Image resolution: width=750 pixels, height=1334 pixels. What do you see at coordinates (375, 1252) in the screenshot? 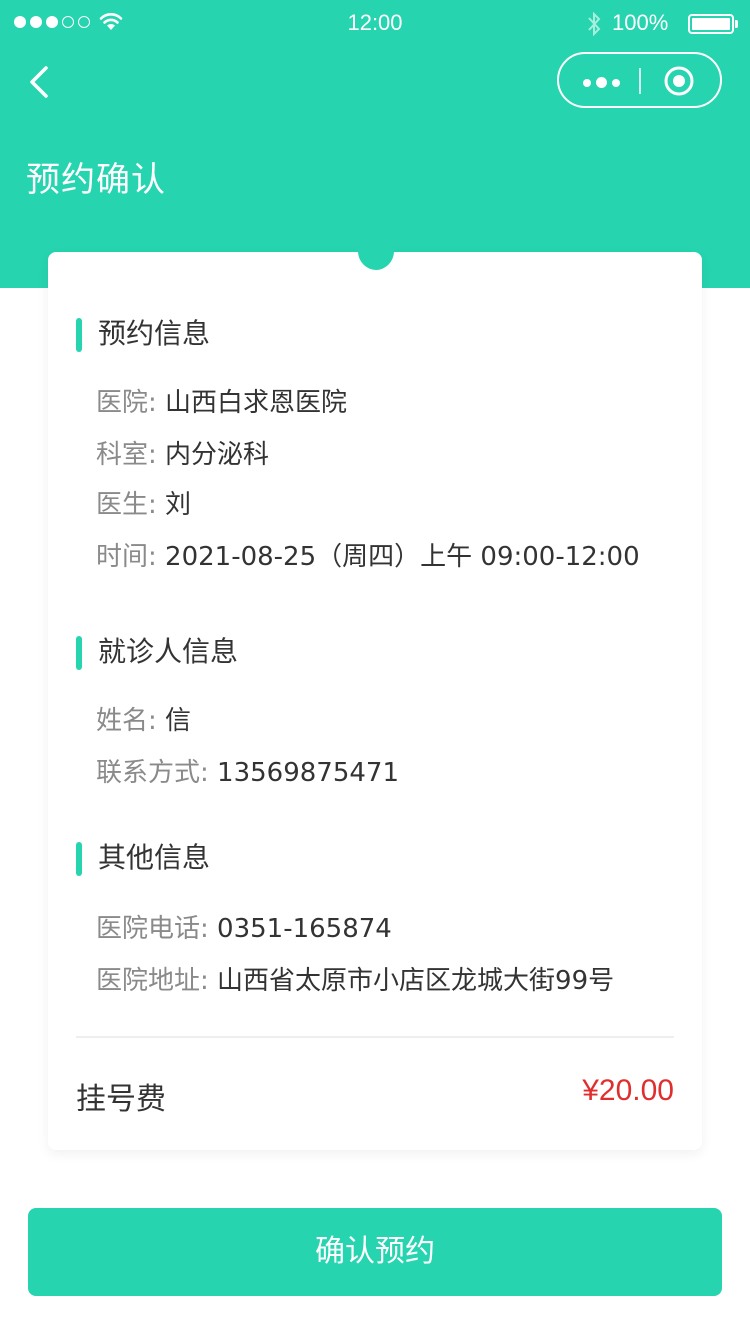
I see `confirm-appointment-button: 确认预约` at bounding box center [375, 1252].